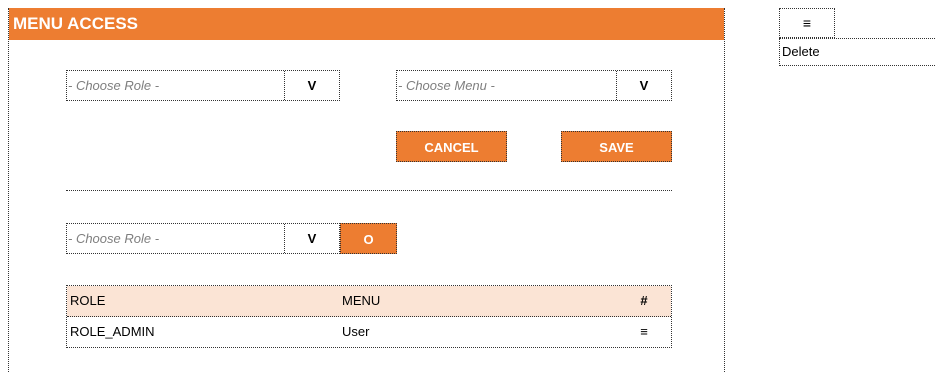  I want to click on access-table: ROLE MENU # ROLE_ADMIN User ≡, so click(369, 316).